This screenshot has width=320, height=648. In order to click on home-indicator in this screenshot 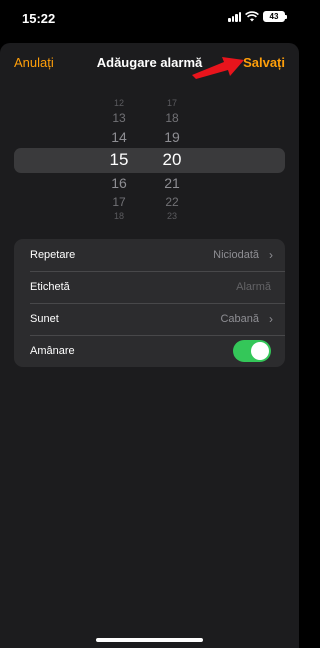, I will do `click(149, 640)`.